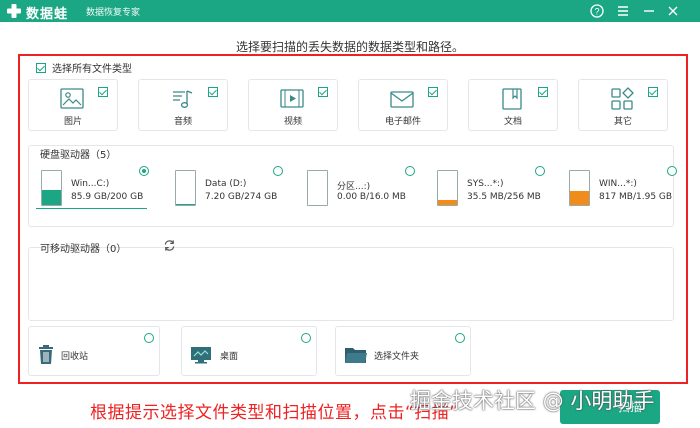  Describe the element at coordinates (349, 47) in the screenshot. I see `page-heading: 选择要扫描的丢失数据的数据类型和路径。` at that location.